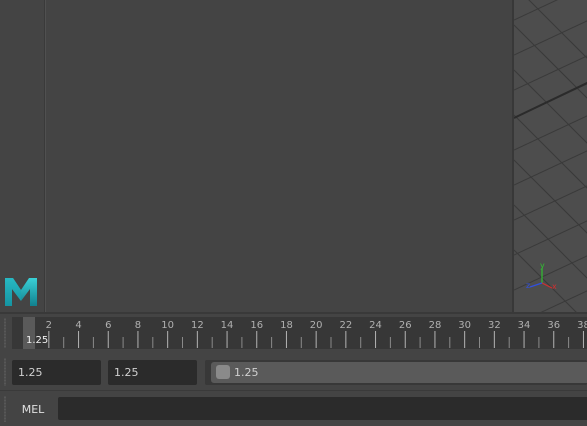 The height and width of the screenshot is (426, 587). I want to click on current-time-label: 1.25, so click(37, 340).